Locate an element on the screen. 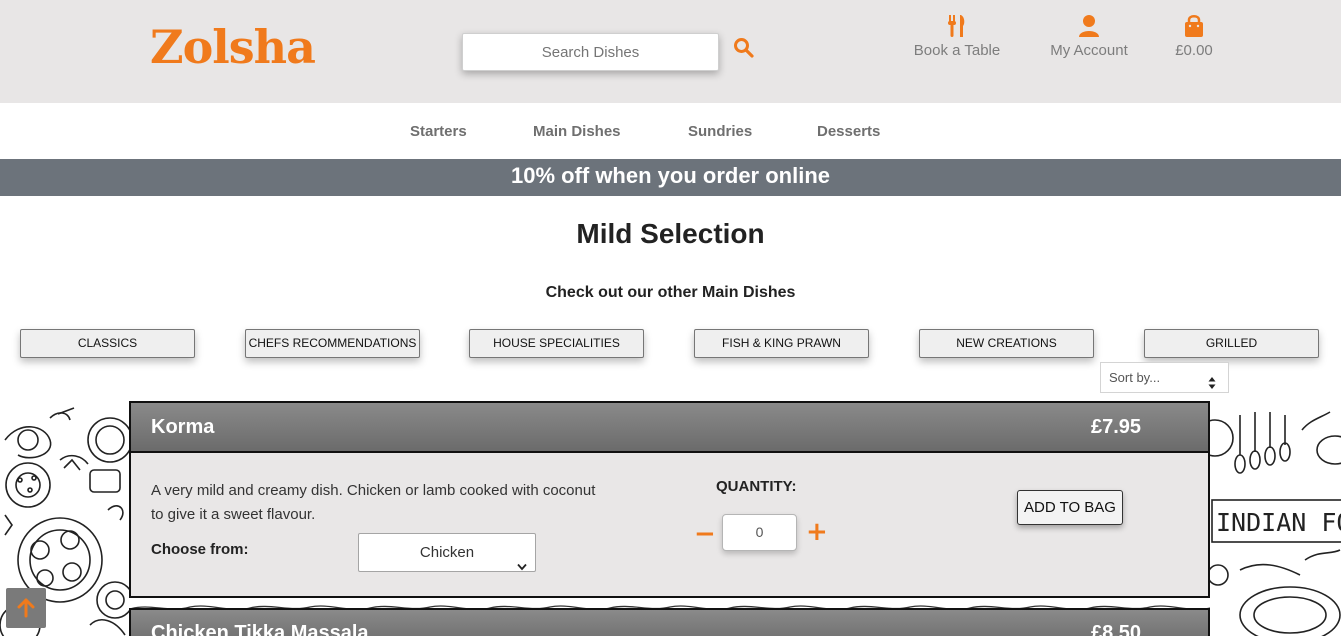 Image resolution: width=1341 pixels, height=636 pixels. category-grilled-button: GRILLED is located at coordinates (1231, 343).